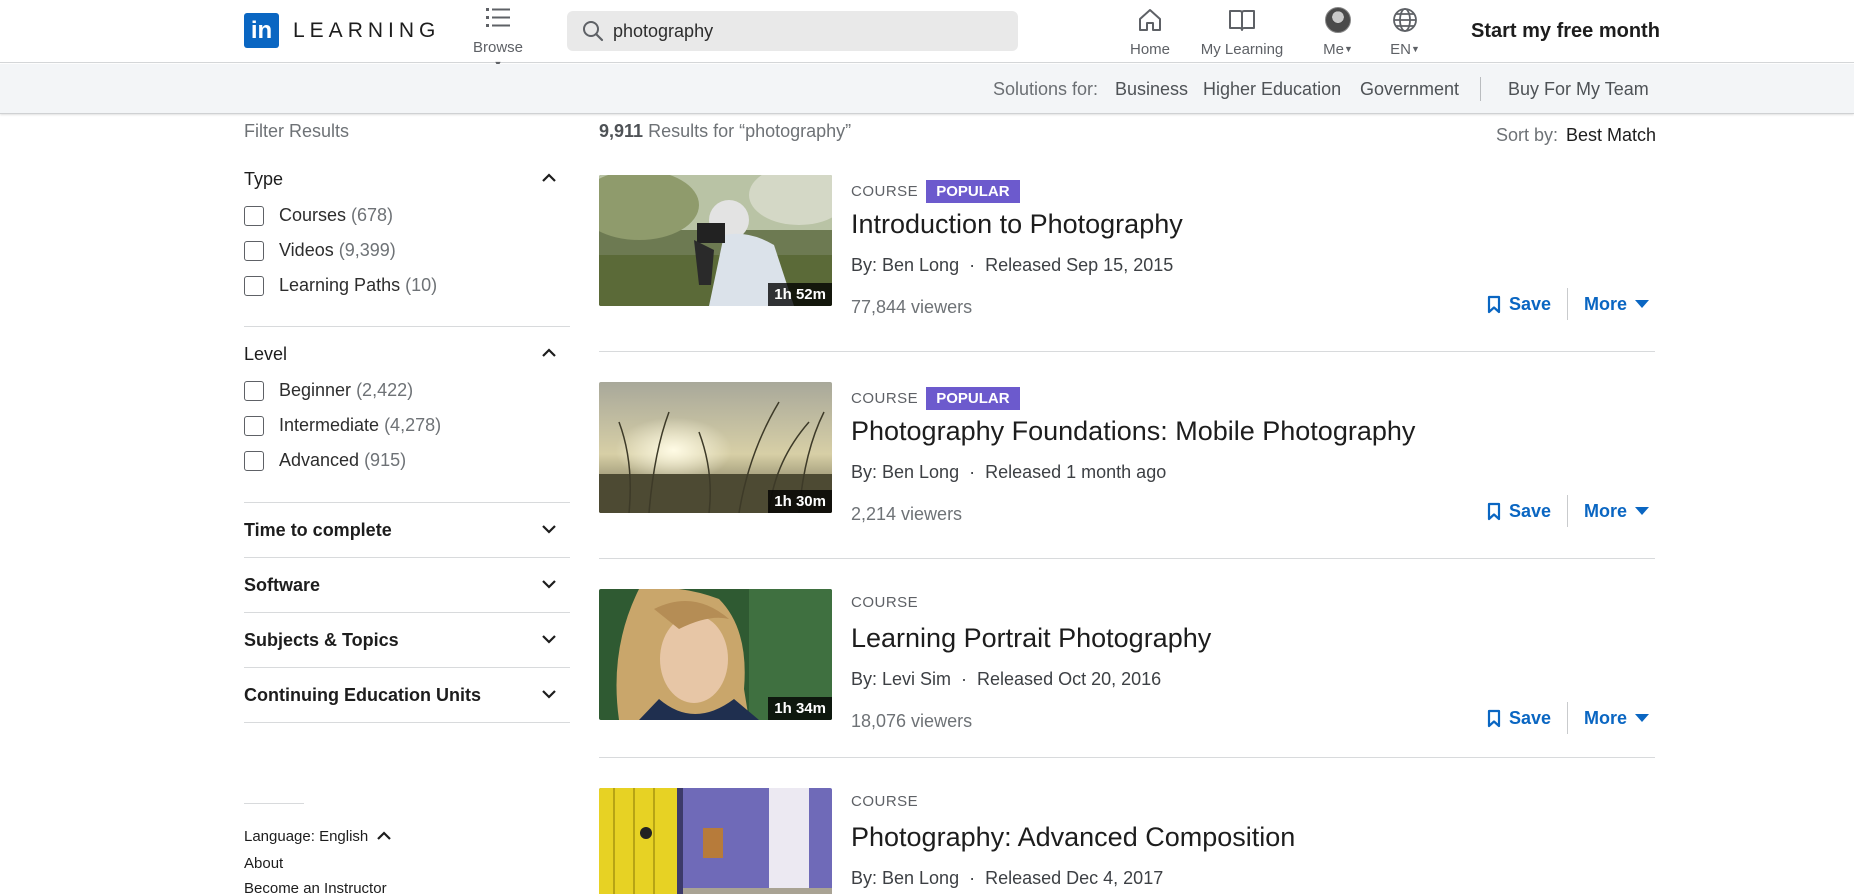 The image size is (1854, 894). Describe the element at coordinates (1642, 511) in the screenshot. I see `caret-down-icon` at that location.